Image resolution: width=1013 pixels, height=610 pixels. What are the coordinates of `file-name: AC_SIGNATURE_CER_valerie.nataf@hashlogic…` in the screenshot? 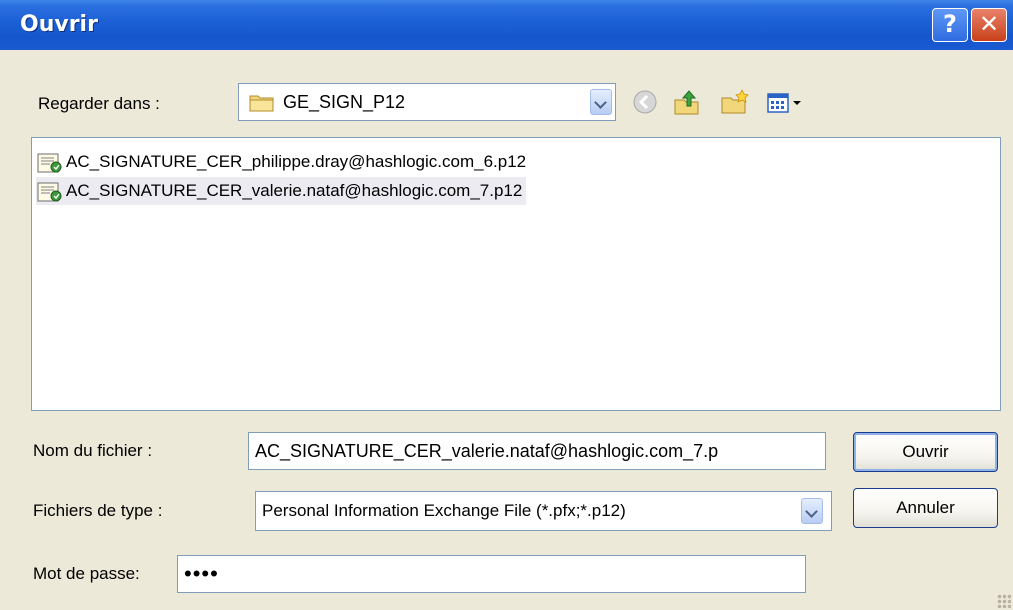 It's located at (294, 190).